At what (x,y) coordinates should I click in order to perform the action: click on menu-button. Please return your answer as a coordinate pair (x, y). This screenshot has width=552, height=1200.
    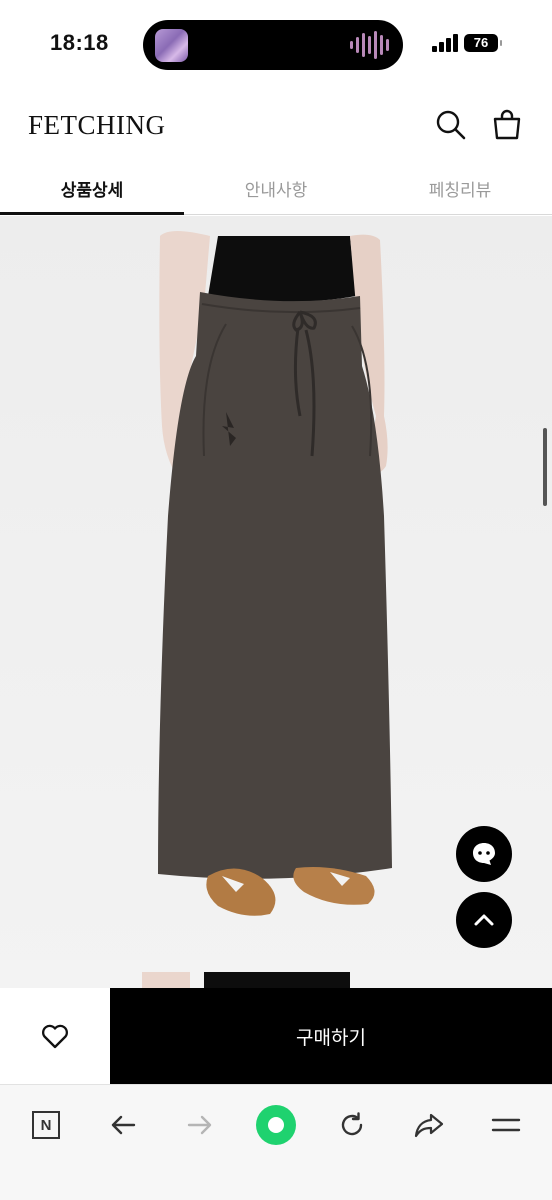
    Looking at the image, I should click on (506, 1125).